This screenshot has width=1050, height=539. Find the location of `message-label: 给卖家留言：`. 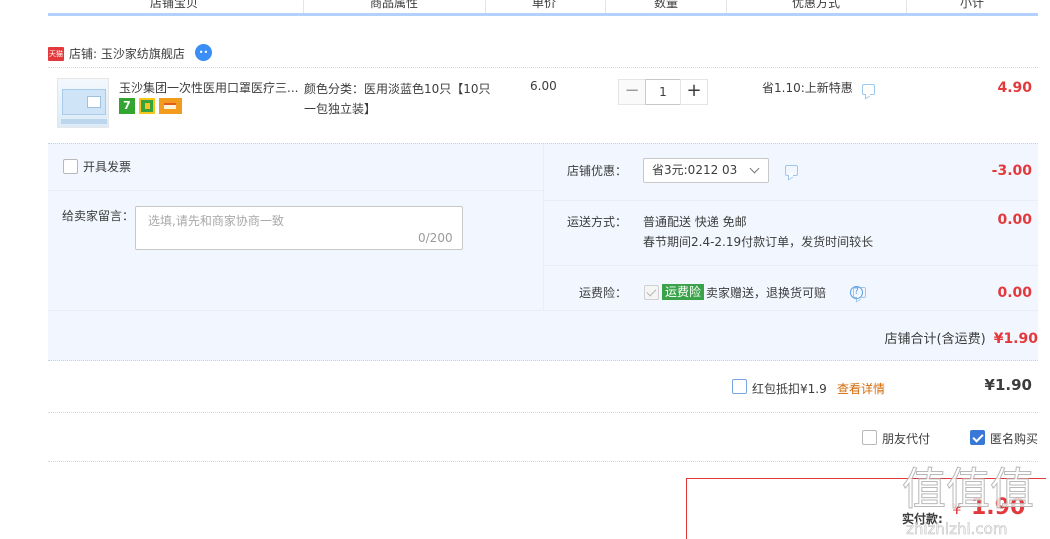

message-label: 给卖家留言： is located at coordinates (98, 216).